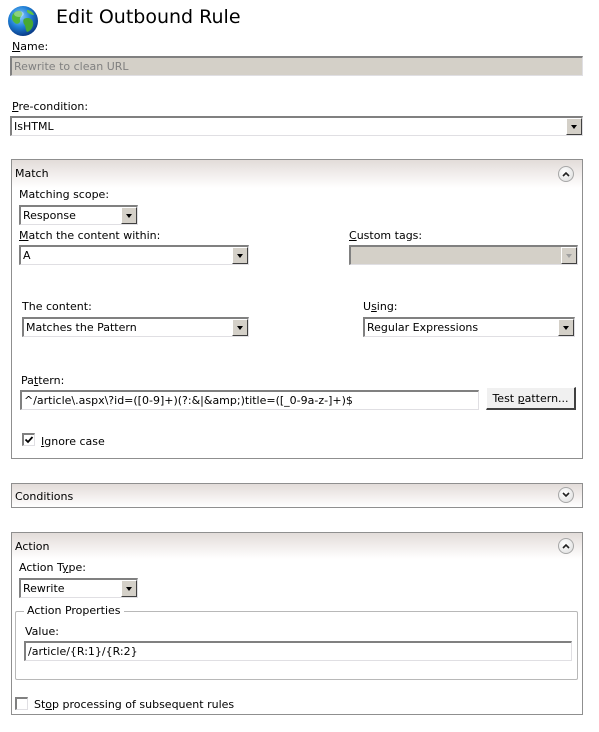 The image size is (599, 732). Describe the element at coordinates (40, 704) in the screenshot. I see `stop-processing-pre: St` at that location.